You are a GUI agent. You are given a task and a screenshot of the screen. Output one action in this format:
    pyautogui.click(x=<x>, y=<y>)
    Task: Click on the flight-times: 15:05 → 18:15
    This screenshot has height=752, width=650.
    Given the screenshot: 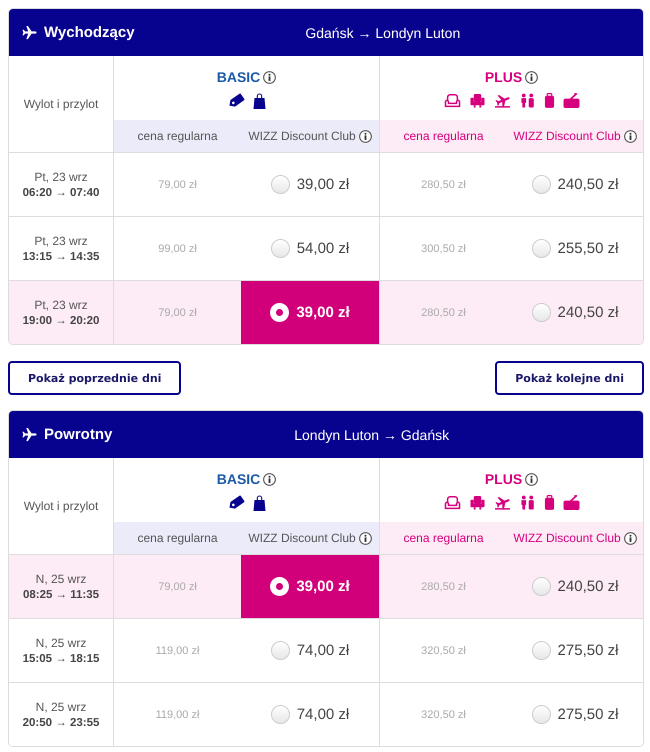 What is the action you would take?
    pyautogui.click(x=61, y=659)
    